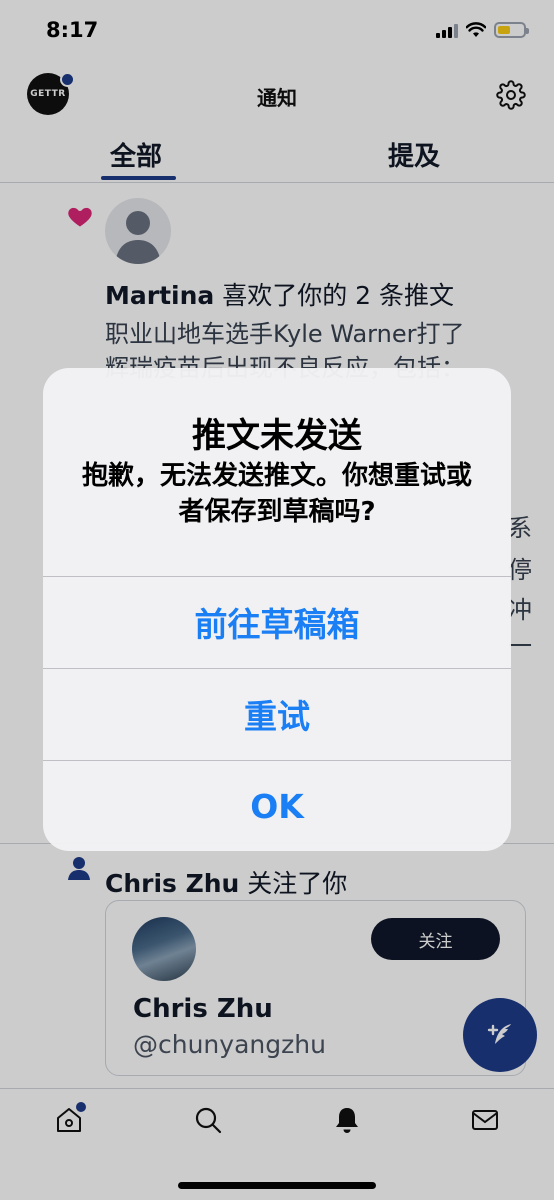 This screenshot has height=1200, width=554. What do you see at coordinates (276, 494) in the screenshot?
I see `alert-message: 抱歉，无法发送推文。你想重试或者保存到草稿吗?` at bounding box center [276, 494].